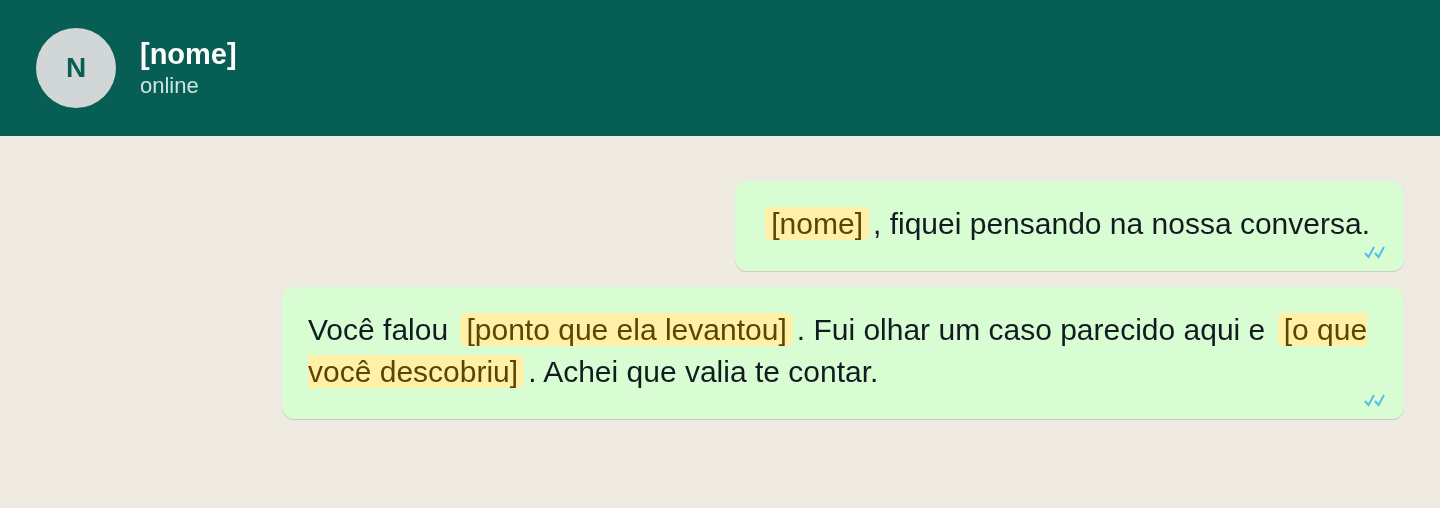 Image resolution: width=1440 pixels, height=508 pixels. I want to click on contact-name: [nome], so click(188, 55).